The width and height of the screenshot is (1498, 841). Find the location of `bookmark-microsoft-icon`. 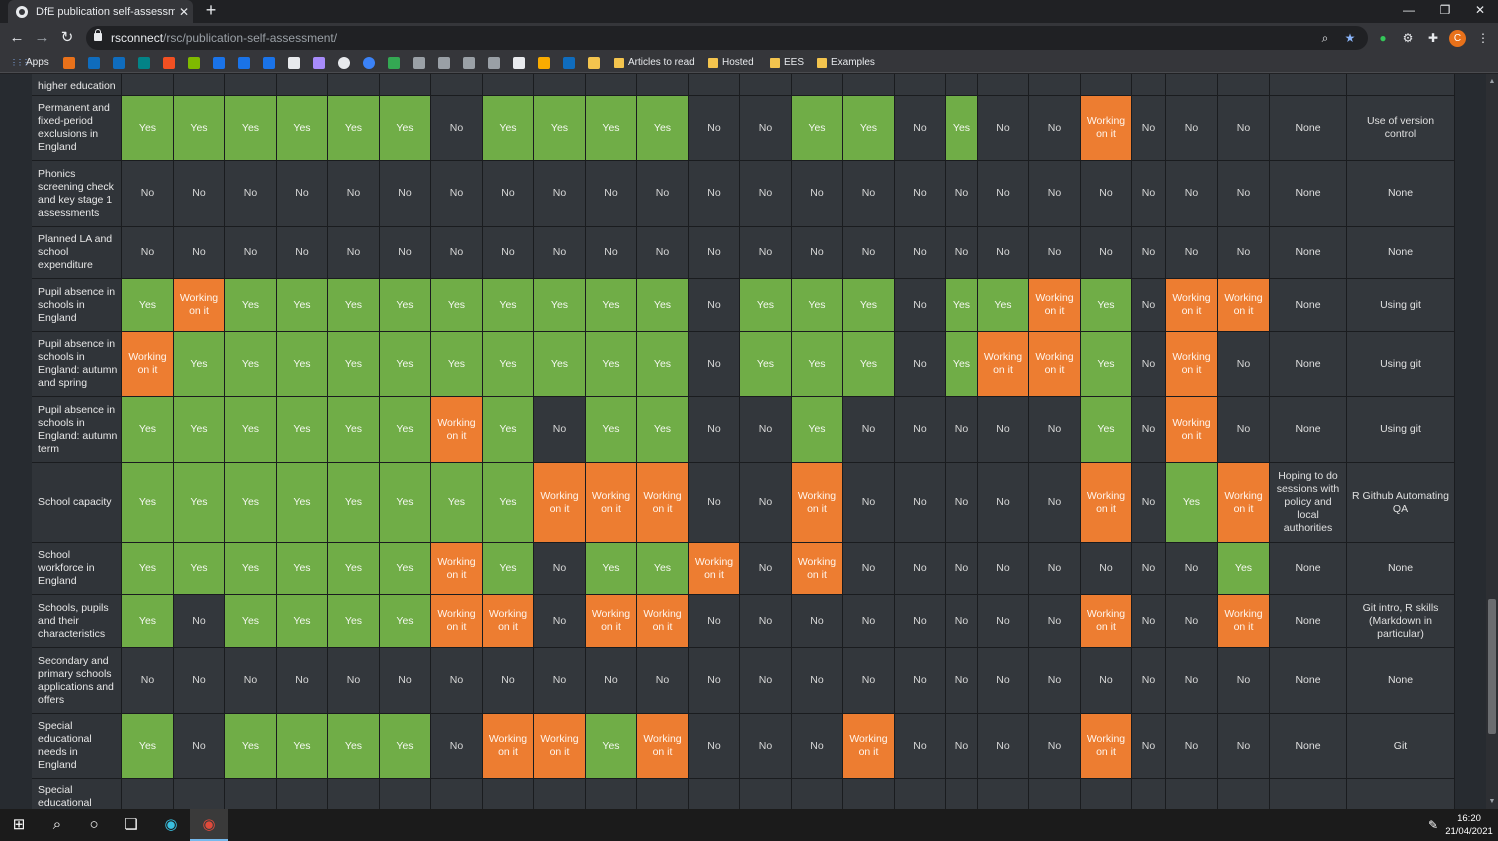

bookmark-microsoft-icon is located at coordinates (169, 63).